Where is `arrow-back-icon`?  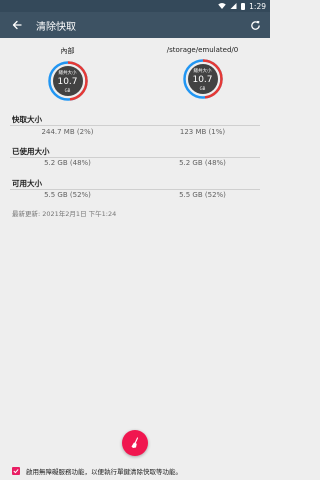 arrow-back-icon is located at coordinates (17, 25).